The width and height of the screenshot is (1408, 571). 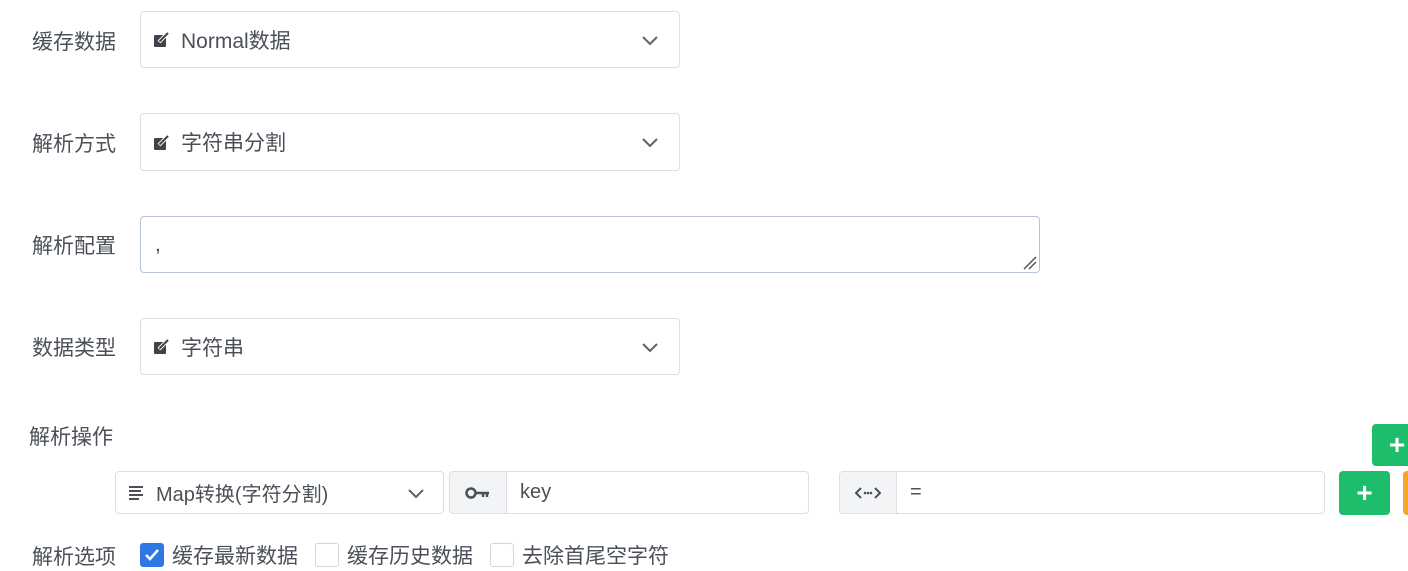 I want to click on code-icon, so click(x=868, y=492).